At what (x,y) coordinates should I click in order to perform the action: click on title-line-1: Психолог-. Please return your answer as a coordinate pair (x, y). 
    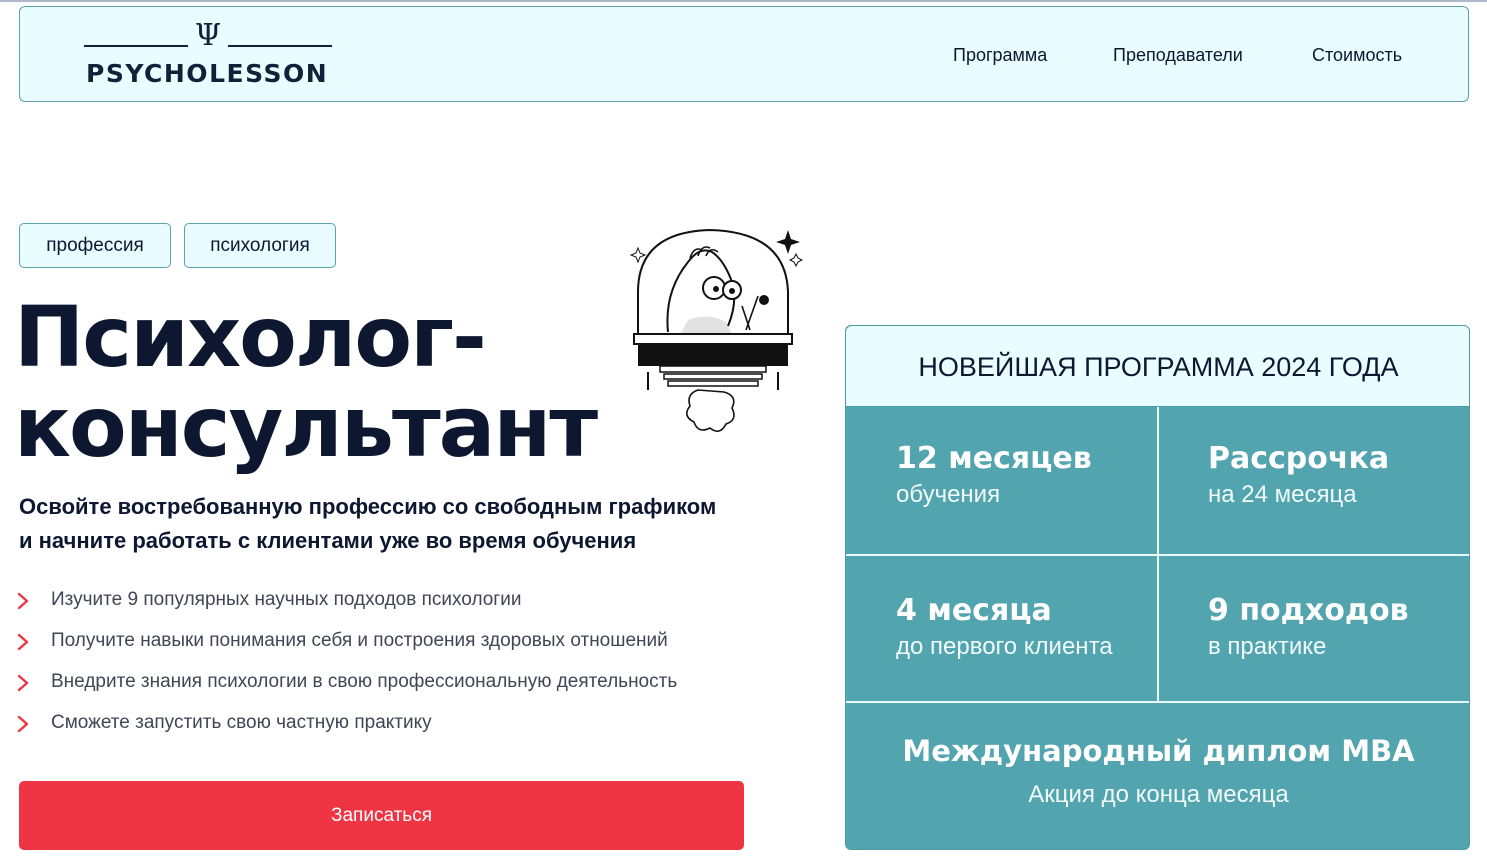
    Looking at the image, I should click on (250, 337).